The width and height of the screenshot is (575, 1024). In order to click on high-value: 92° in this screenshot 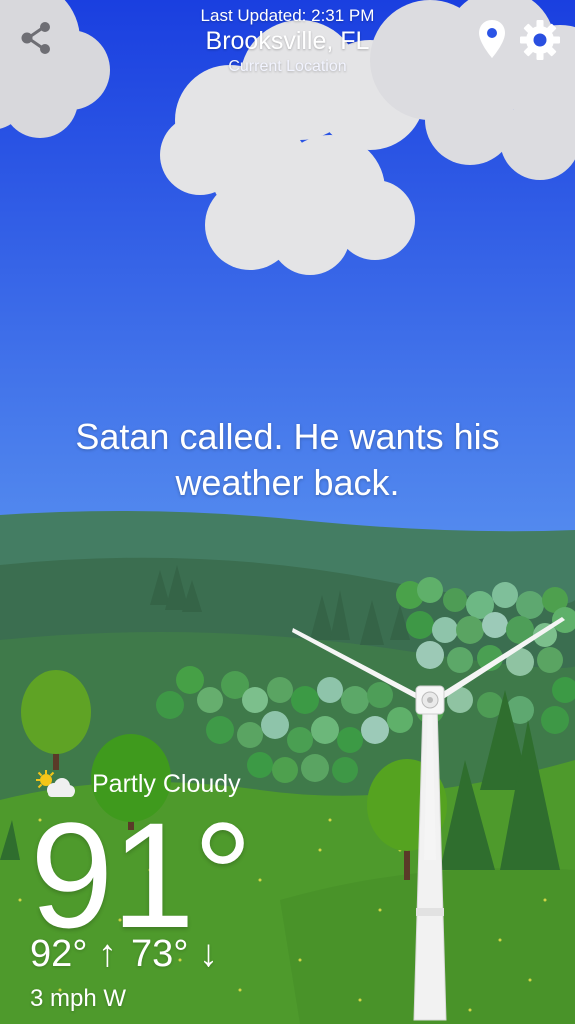, I will do `click(59, 954)`.